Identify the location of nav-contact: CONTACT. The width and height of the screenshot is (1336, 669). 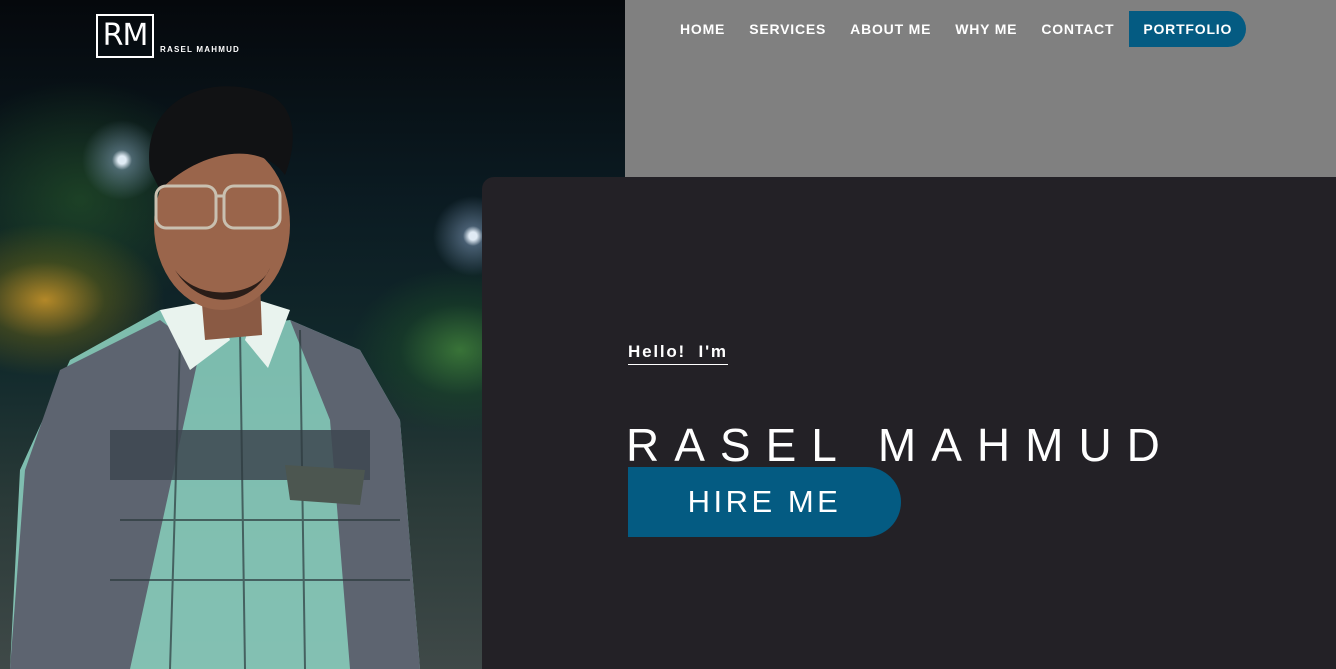
(1077, 29).